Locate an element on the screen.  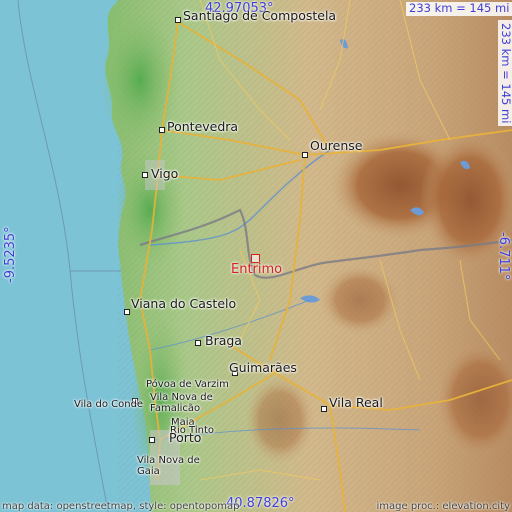
right-longitude-label: -6.711° is located at coordinates (503, 256).